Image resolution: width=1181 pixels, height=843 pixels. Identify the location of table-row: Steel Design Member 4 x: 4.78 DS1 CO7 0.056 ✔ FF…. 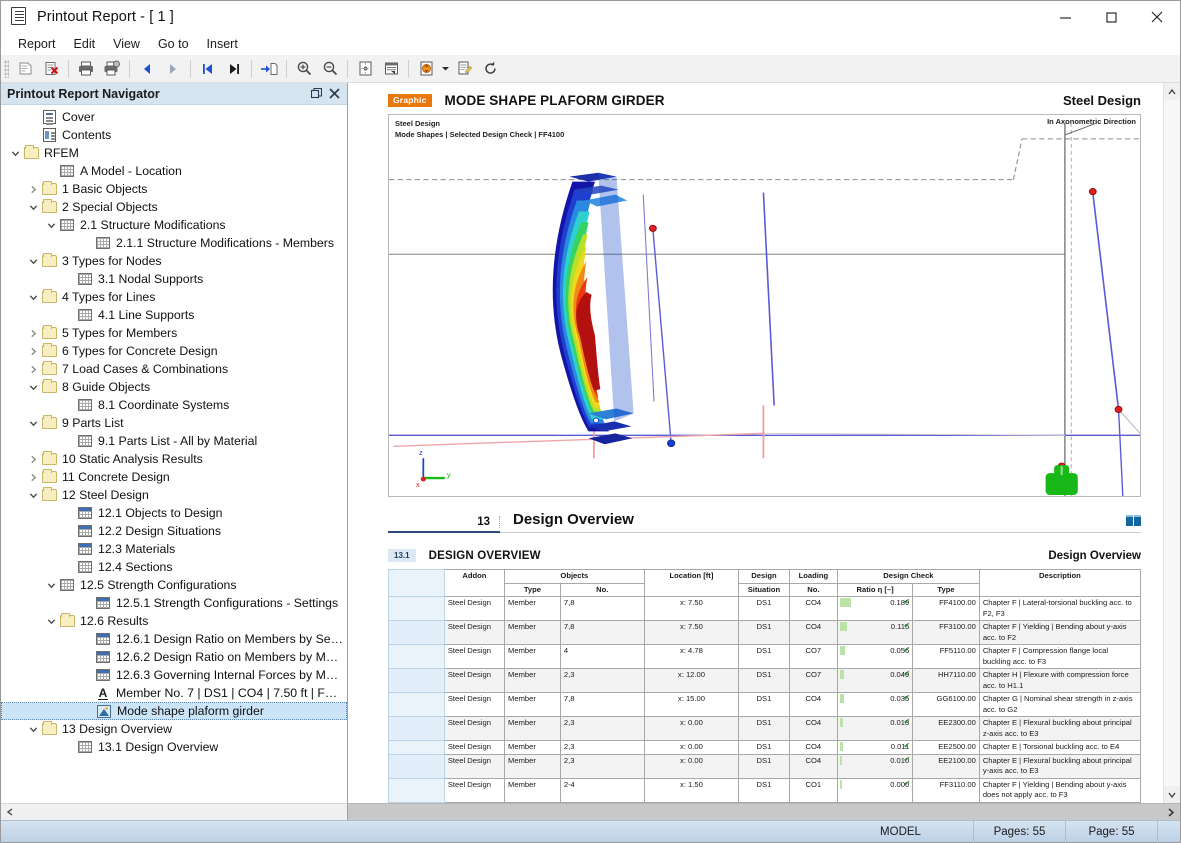
(765, 656).